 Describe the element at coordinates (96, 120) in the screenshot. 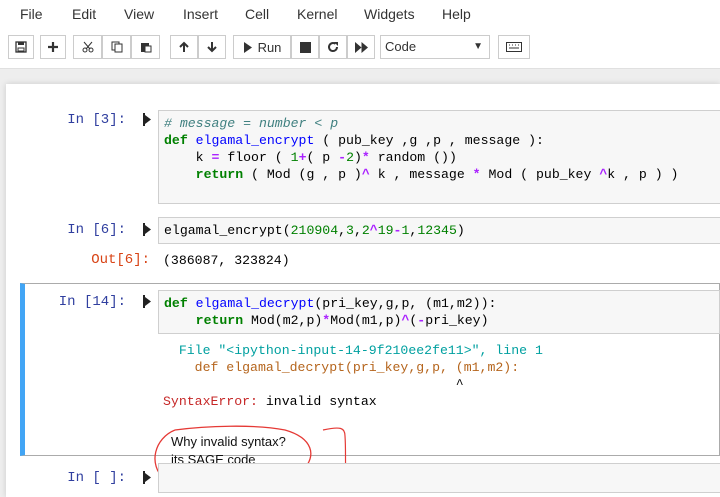

I see `input-prompt: In [3]:` at that location.